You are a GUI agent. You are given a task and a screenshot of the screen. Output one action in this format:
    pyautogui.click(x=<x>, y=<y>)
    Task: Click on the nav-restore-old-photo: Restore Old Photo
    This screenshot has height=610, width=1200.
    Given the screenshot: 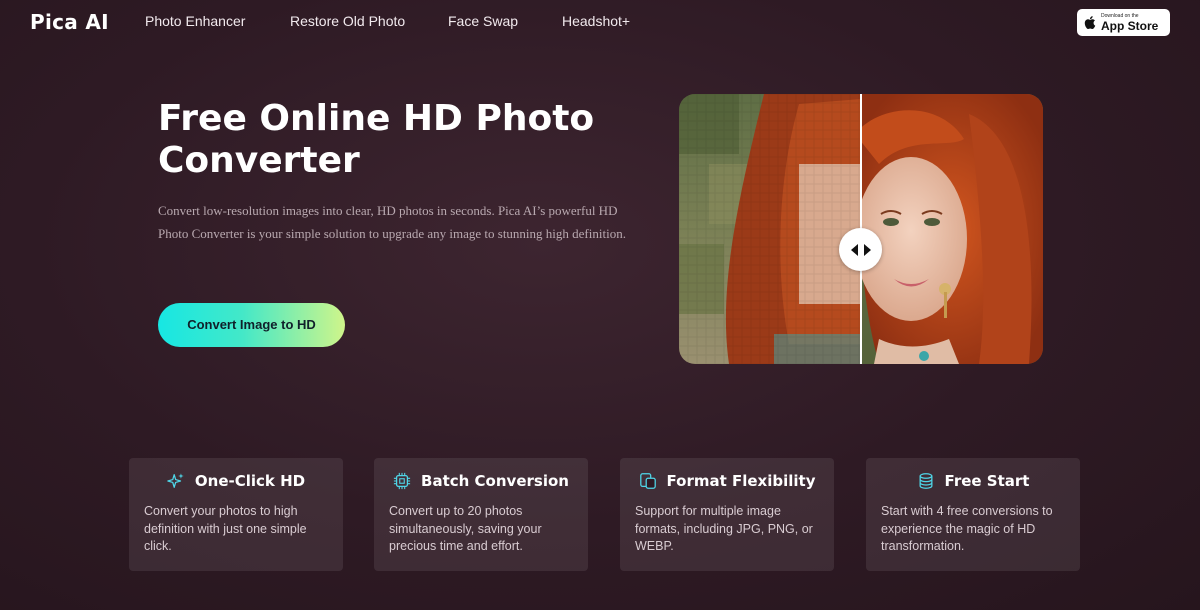 What is the action you would take?
    pyautogui.click(x=347, y=21)
    